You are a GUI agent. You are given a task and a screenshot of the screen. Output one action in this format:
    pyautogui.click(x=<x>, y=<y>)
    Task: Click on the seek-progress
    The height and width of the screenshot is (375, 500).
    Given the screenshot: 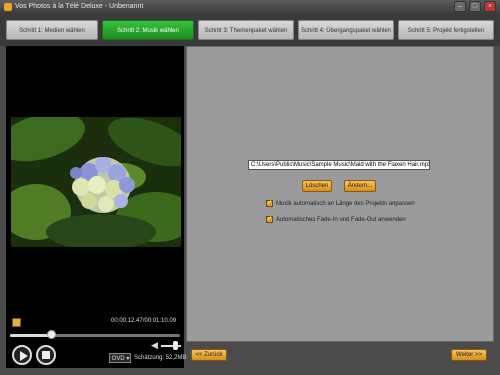 What is the action you would take?
    pyautogui.click(x=30, y=335)
    